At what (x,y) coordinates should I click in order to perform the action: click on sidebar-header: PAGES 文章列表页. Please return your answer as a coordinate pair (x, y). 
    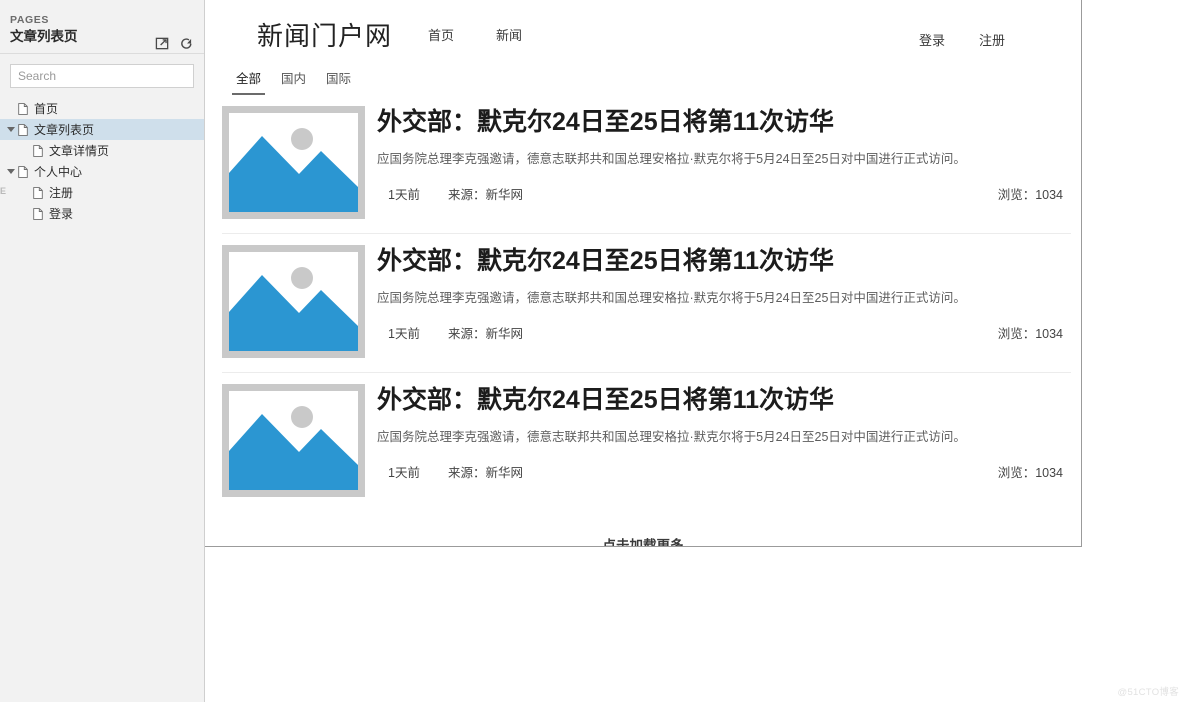
    Looking at the image, I should click on (102, 27).